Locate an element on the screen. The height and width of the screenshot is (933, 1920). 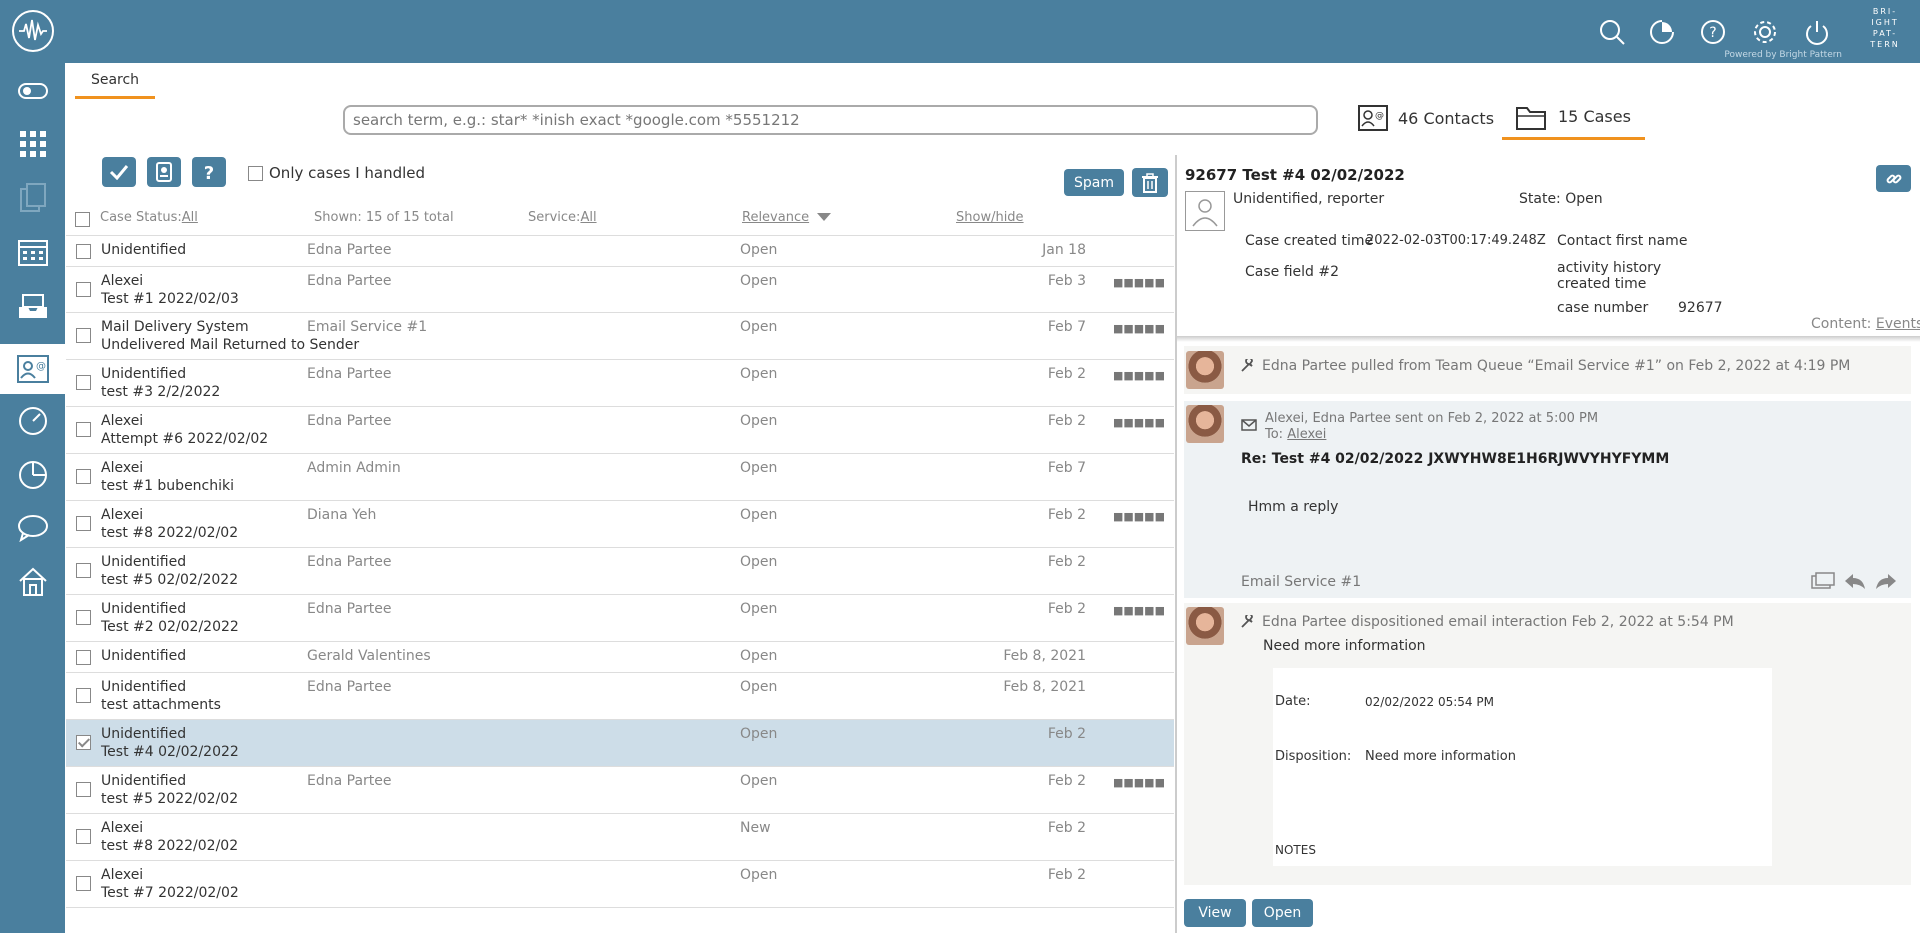
select-all-checkbox is located at coordinates (82, 219).